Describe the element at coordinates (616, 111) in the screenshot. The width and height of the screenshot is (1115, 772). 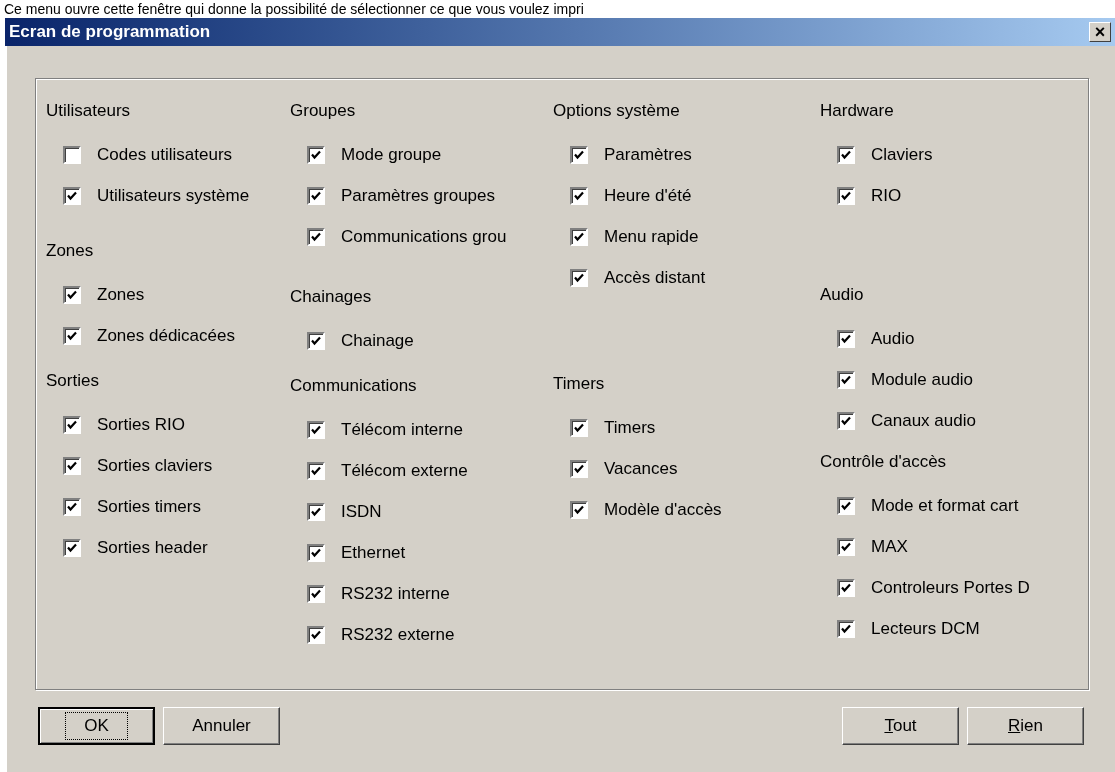
I see `section-heading: Options système` at that location.